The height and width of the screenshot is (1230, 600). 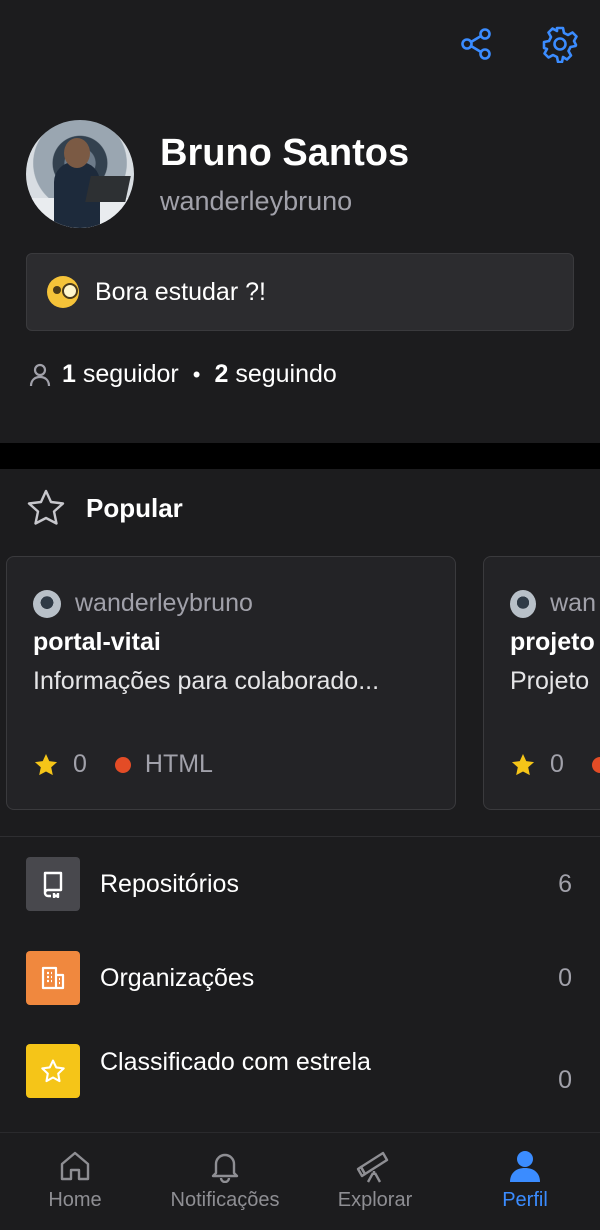 I want to click on menu-item-repositories: Repositórios 6, so click(x=300, y=884).